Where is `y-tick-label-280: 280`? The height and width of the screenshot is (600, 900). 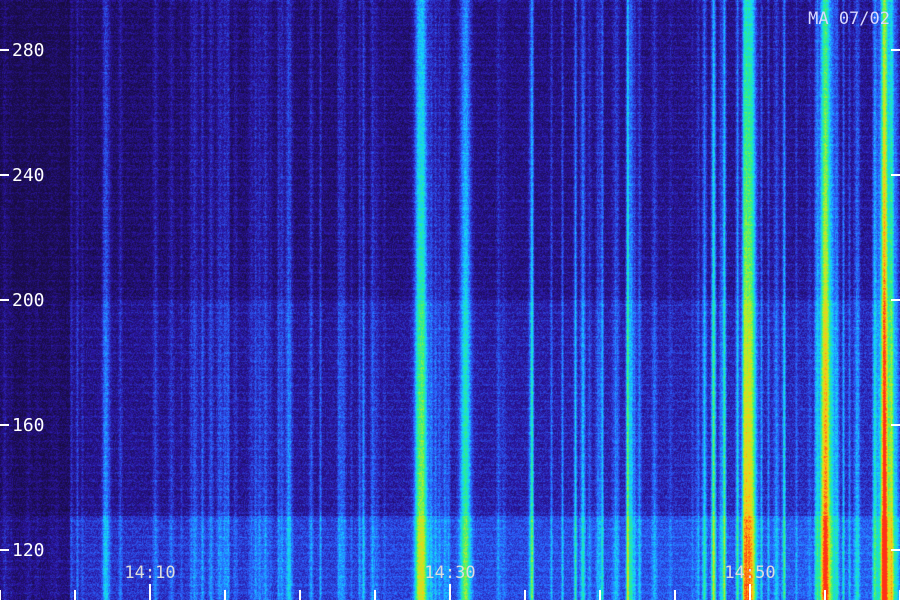 y-tick-label-280: 280 is located at coordinates (28, 50).